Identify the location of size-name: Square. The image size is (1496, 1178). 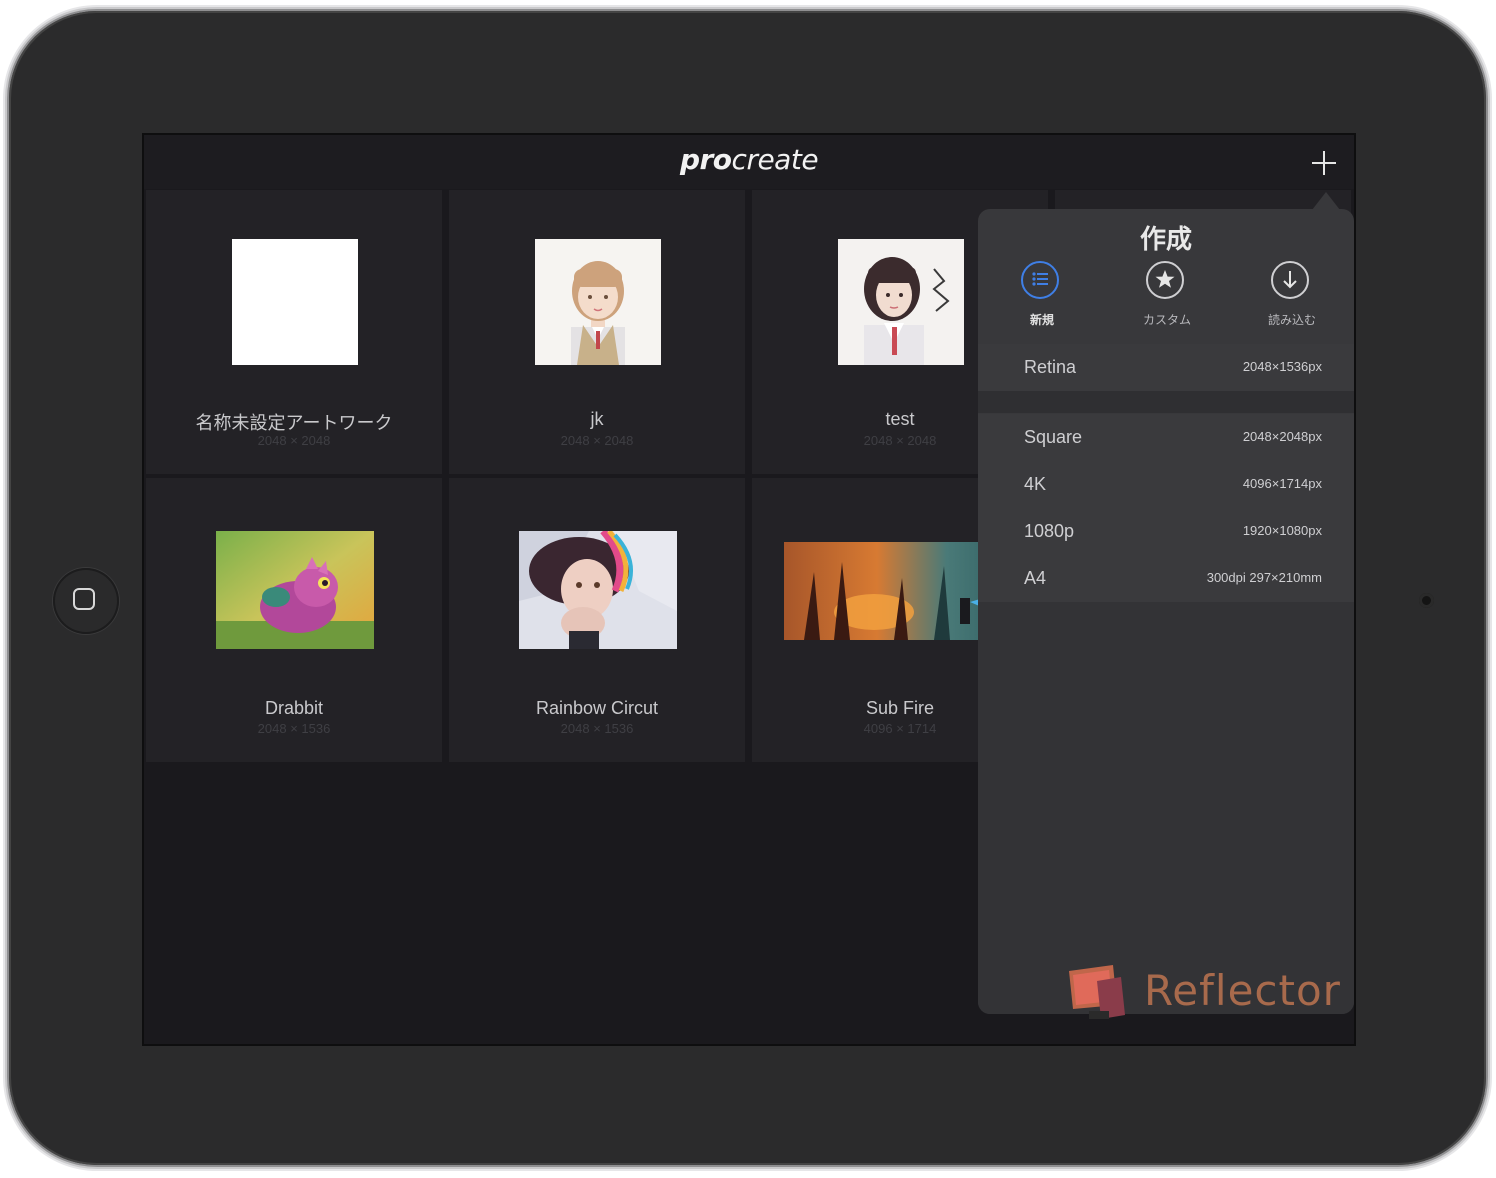
(1053, 437).